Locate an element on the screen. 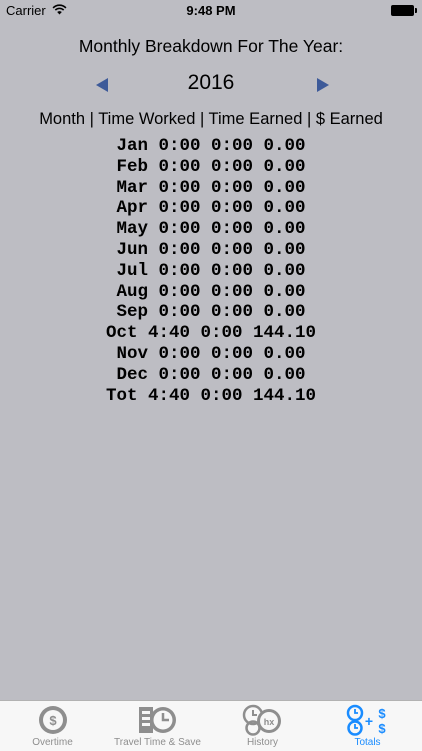  history-clock-icon: hx is located at coordinates (261, 720).